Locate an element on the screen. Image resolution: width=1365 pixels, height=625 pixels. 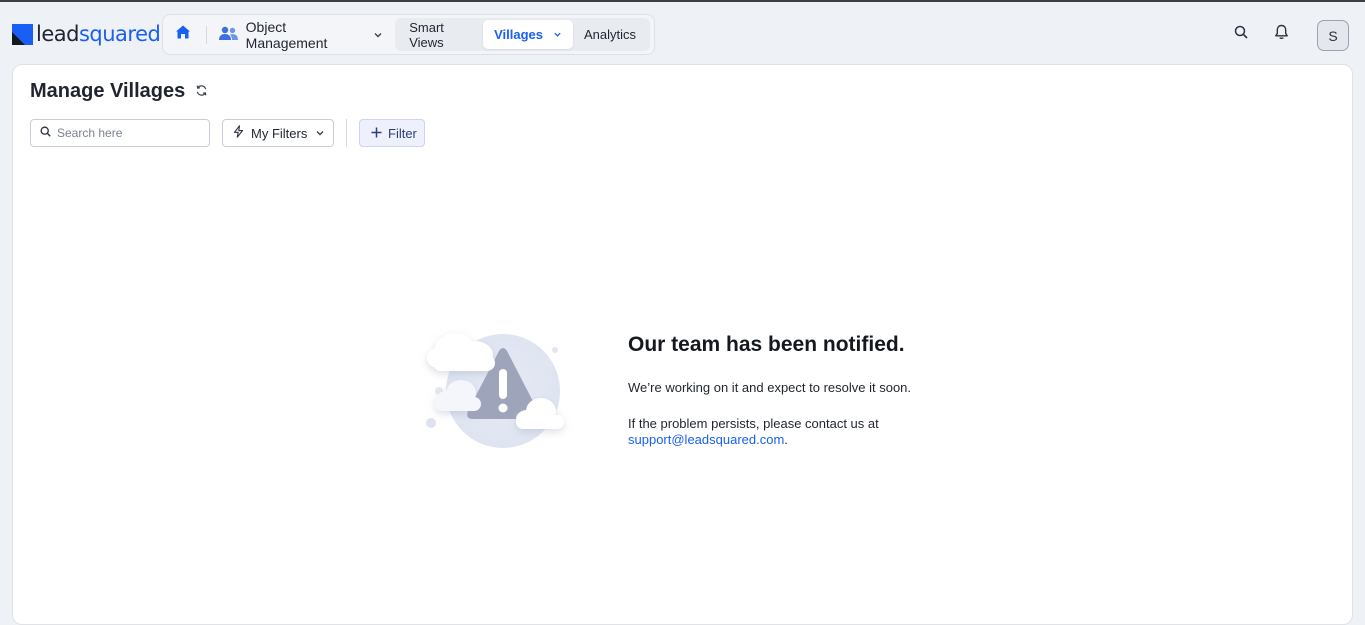
home-button is located at coordinates (183, 35).